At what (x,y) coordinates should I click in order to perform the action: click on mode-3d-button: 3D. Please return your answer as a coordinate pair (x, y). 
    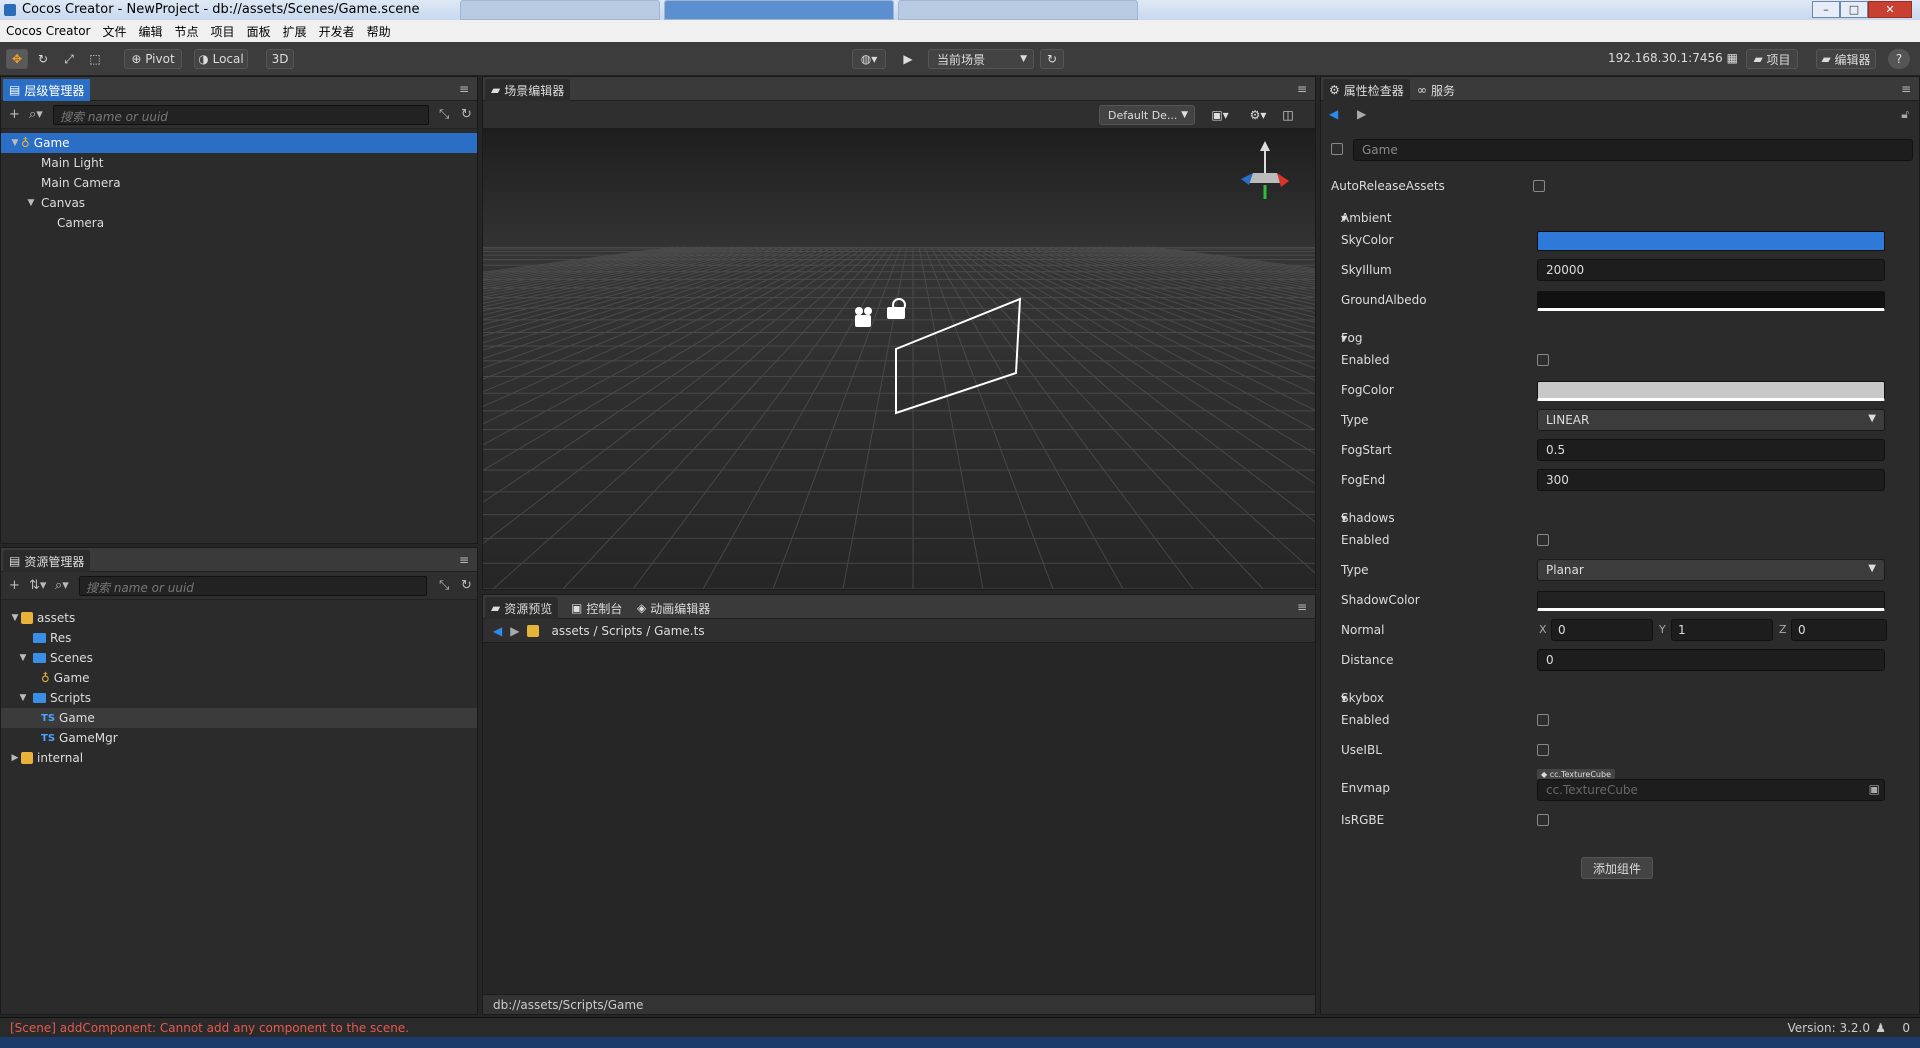
    Looking at the image, I should click on (280, 59).